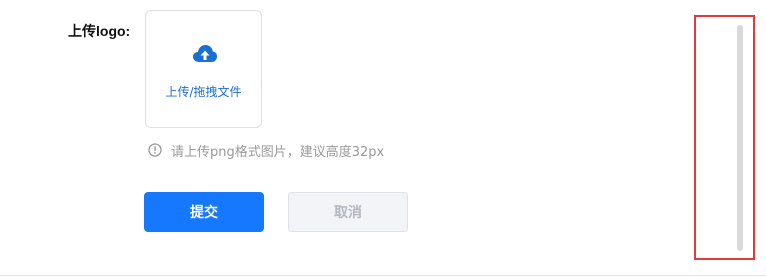 The image size is (766, 280). I want to click on scrollbar-thumb, so click(740, 138).